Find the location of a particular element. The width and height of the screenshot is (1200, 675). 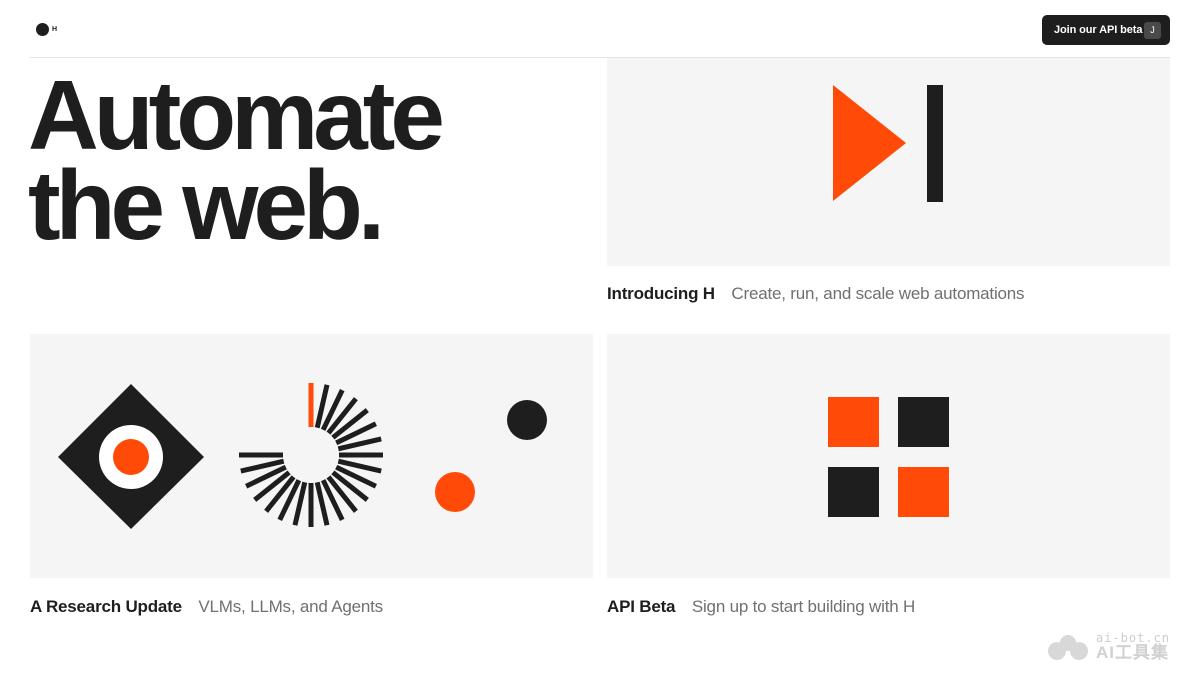

watermark-logo-icon is located at coordinates (1068, 647).